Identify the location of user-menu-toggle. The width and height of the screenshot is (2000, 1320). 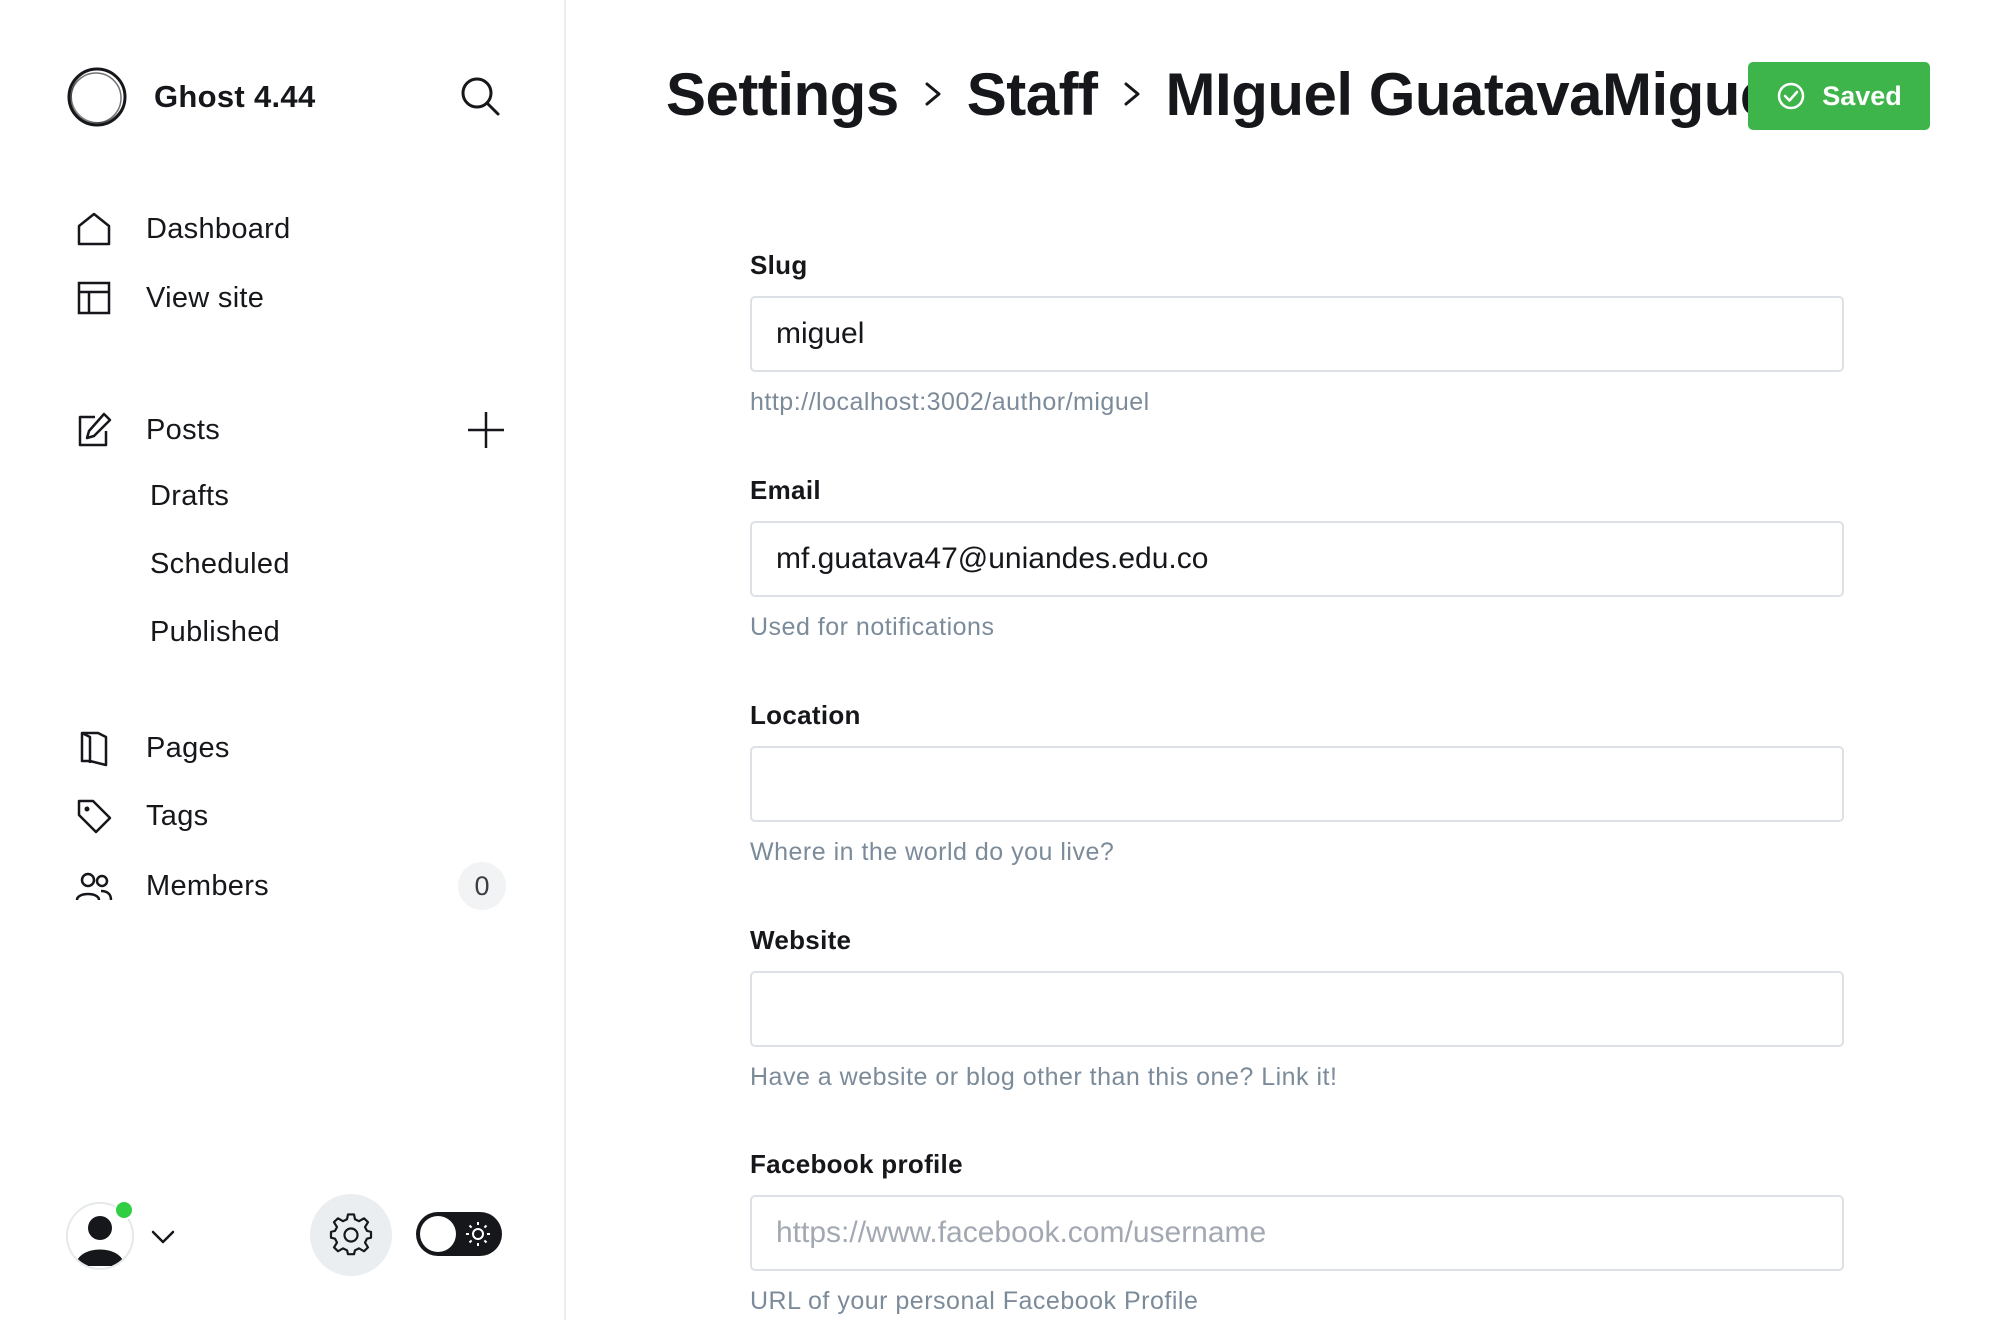
(163, 1237).